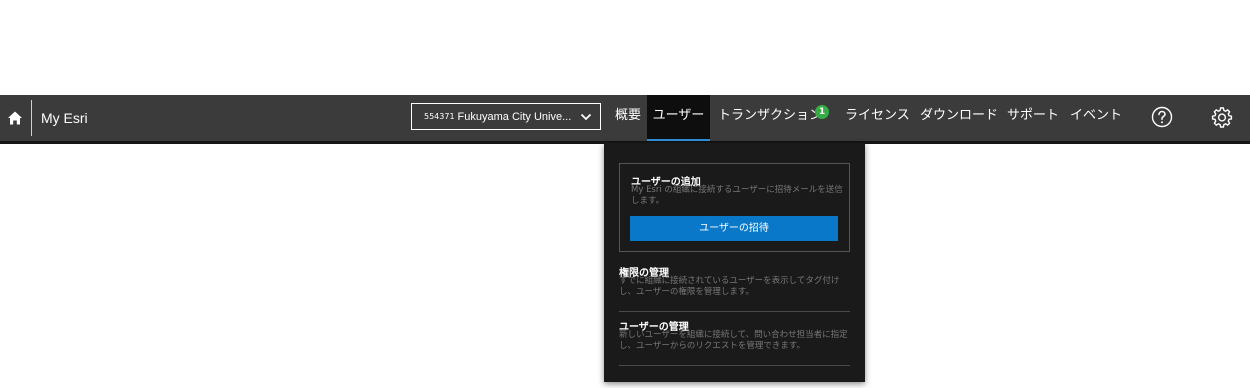  I want to click on transactions-badge: 1, so click(822, 112).